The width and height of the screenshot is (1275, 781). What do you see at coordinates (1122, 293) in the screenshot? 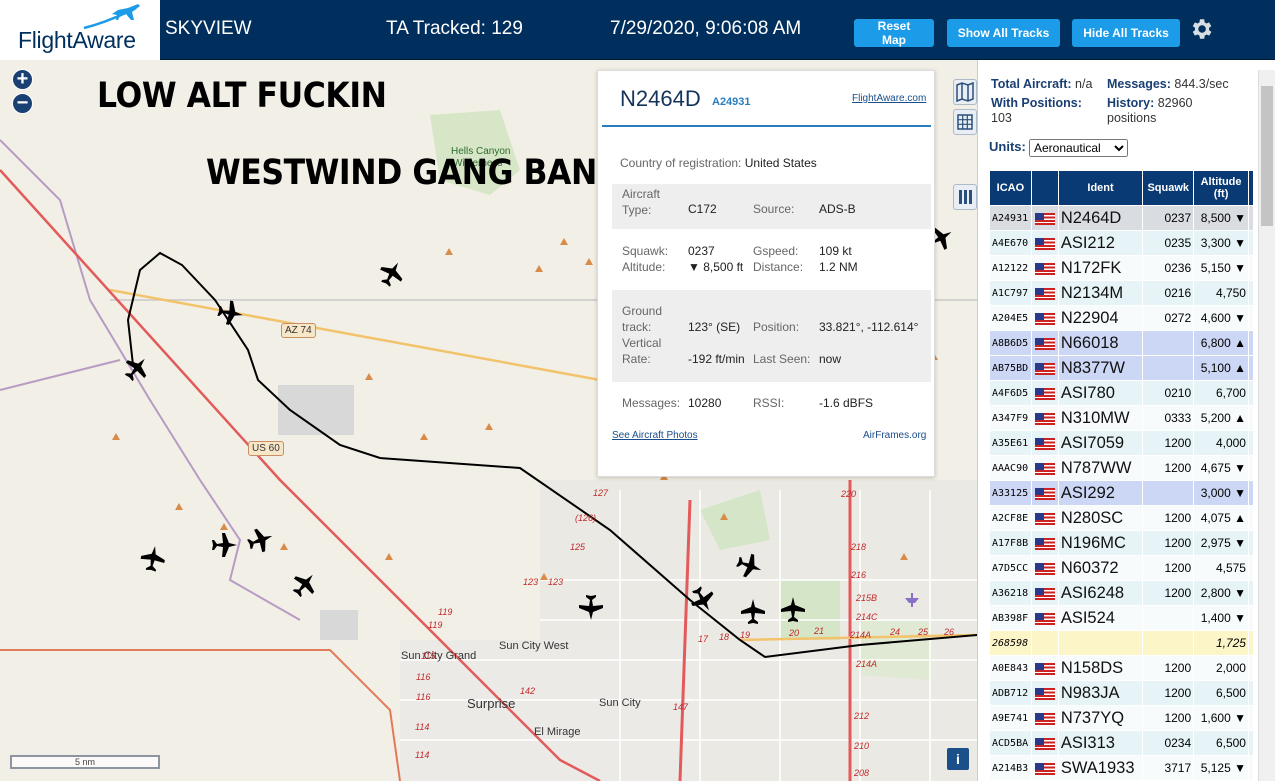
I see `table-row: A1C797 N2134M 0216 4,750` at bounding box center [1122, 293].